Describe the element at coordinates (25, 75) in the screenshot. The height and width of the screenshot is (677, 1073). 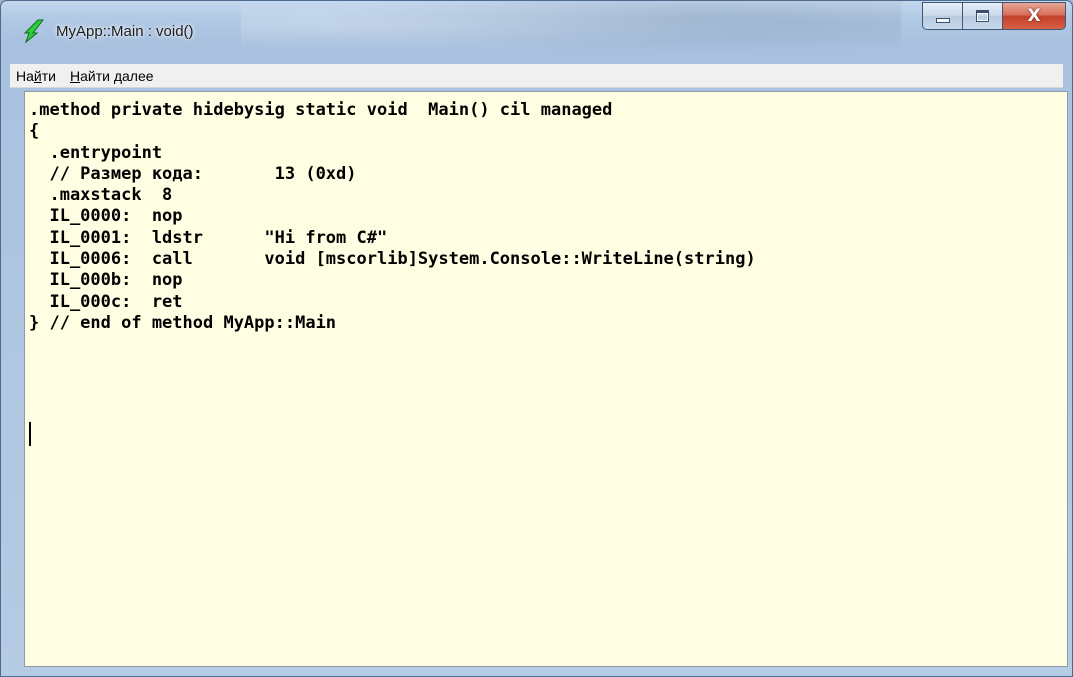
I see `menu-find-label-start: На` at that location.